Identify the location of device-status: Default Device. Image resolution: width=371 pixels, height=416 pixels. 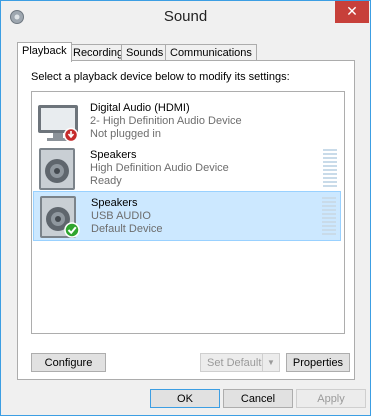
(127, 229).